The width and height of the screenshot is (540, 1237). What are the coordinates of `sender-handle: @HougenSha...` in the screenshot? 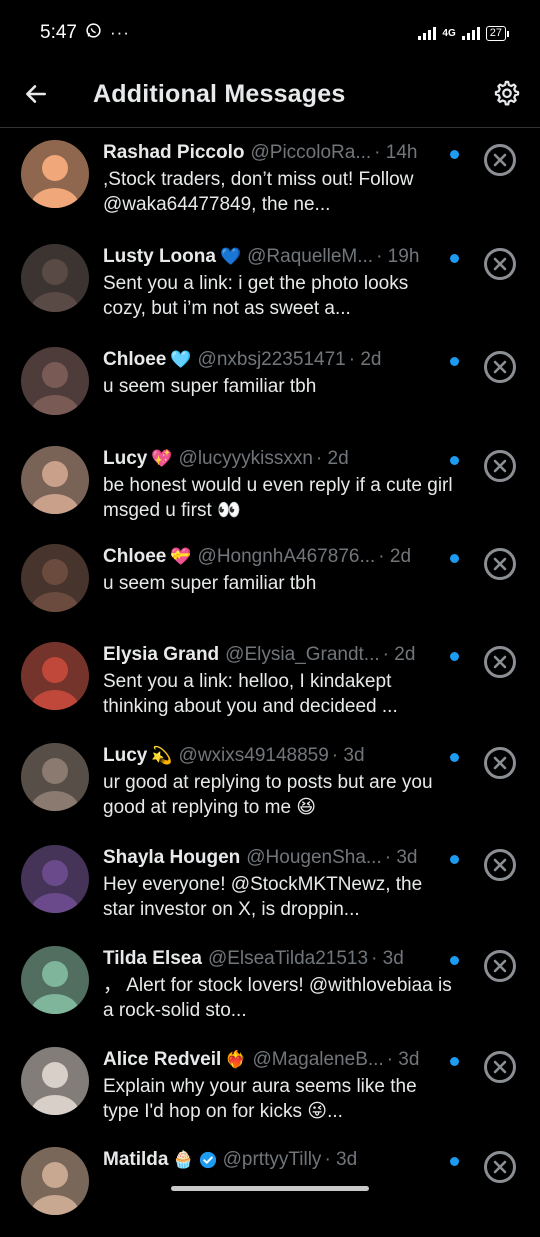 It's located at (314, 857).